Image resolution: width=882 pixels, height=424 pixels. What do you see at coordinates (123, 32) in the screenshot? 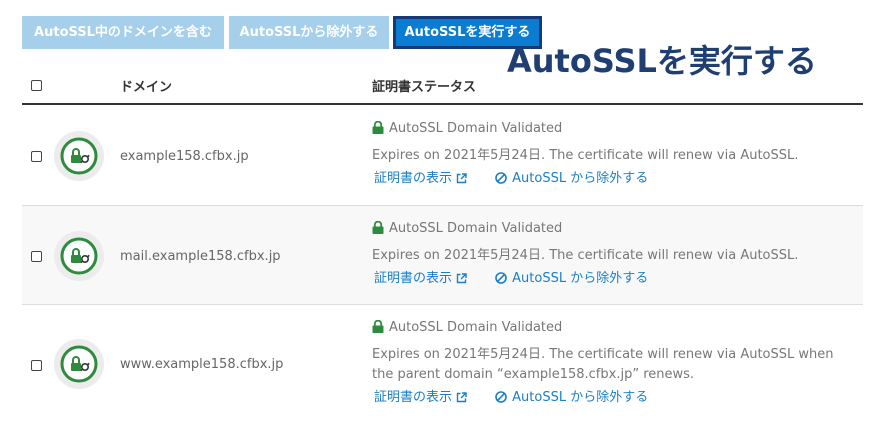
I see `include-domains-button: AutoSSL中のドメインを含む` at bounding box center [123, 32].